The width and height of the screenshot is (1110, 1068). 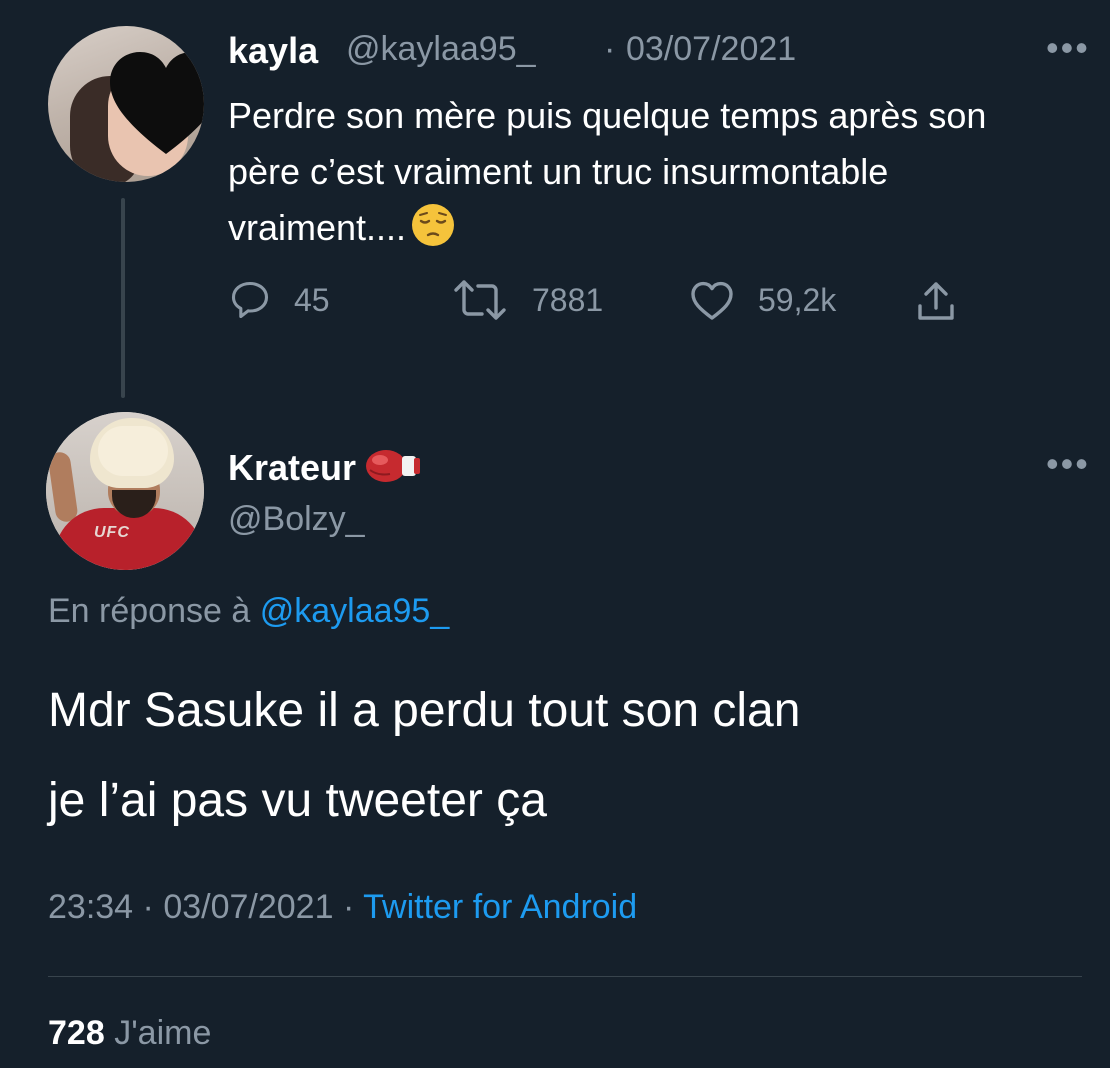 I want to click on avatar-kayla, so click(x=126, y=104).